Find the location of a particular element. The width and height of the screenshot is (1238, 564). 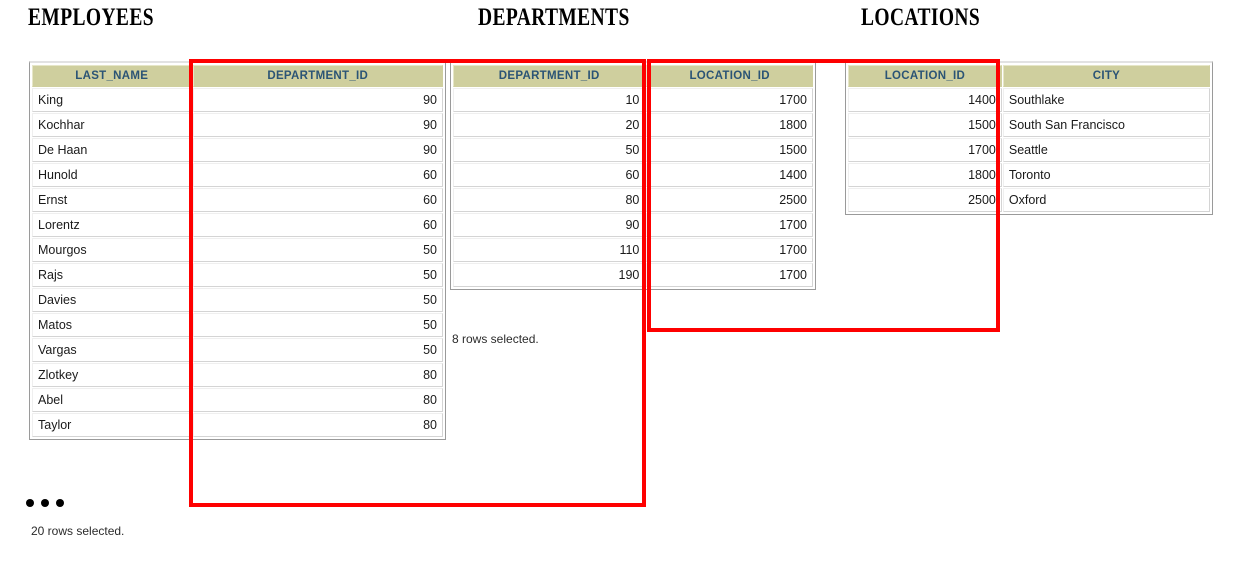

table-header-row: DEPARTMENT_ID LOCATION_ID is located at coordinates (633, 76).